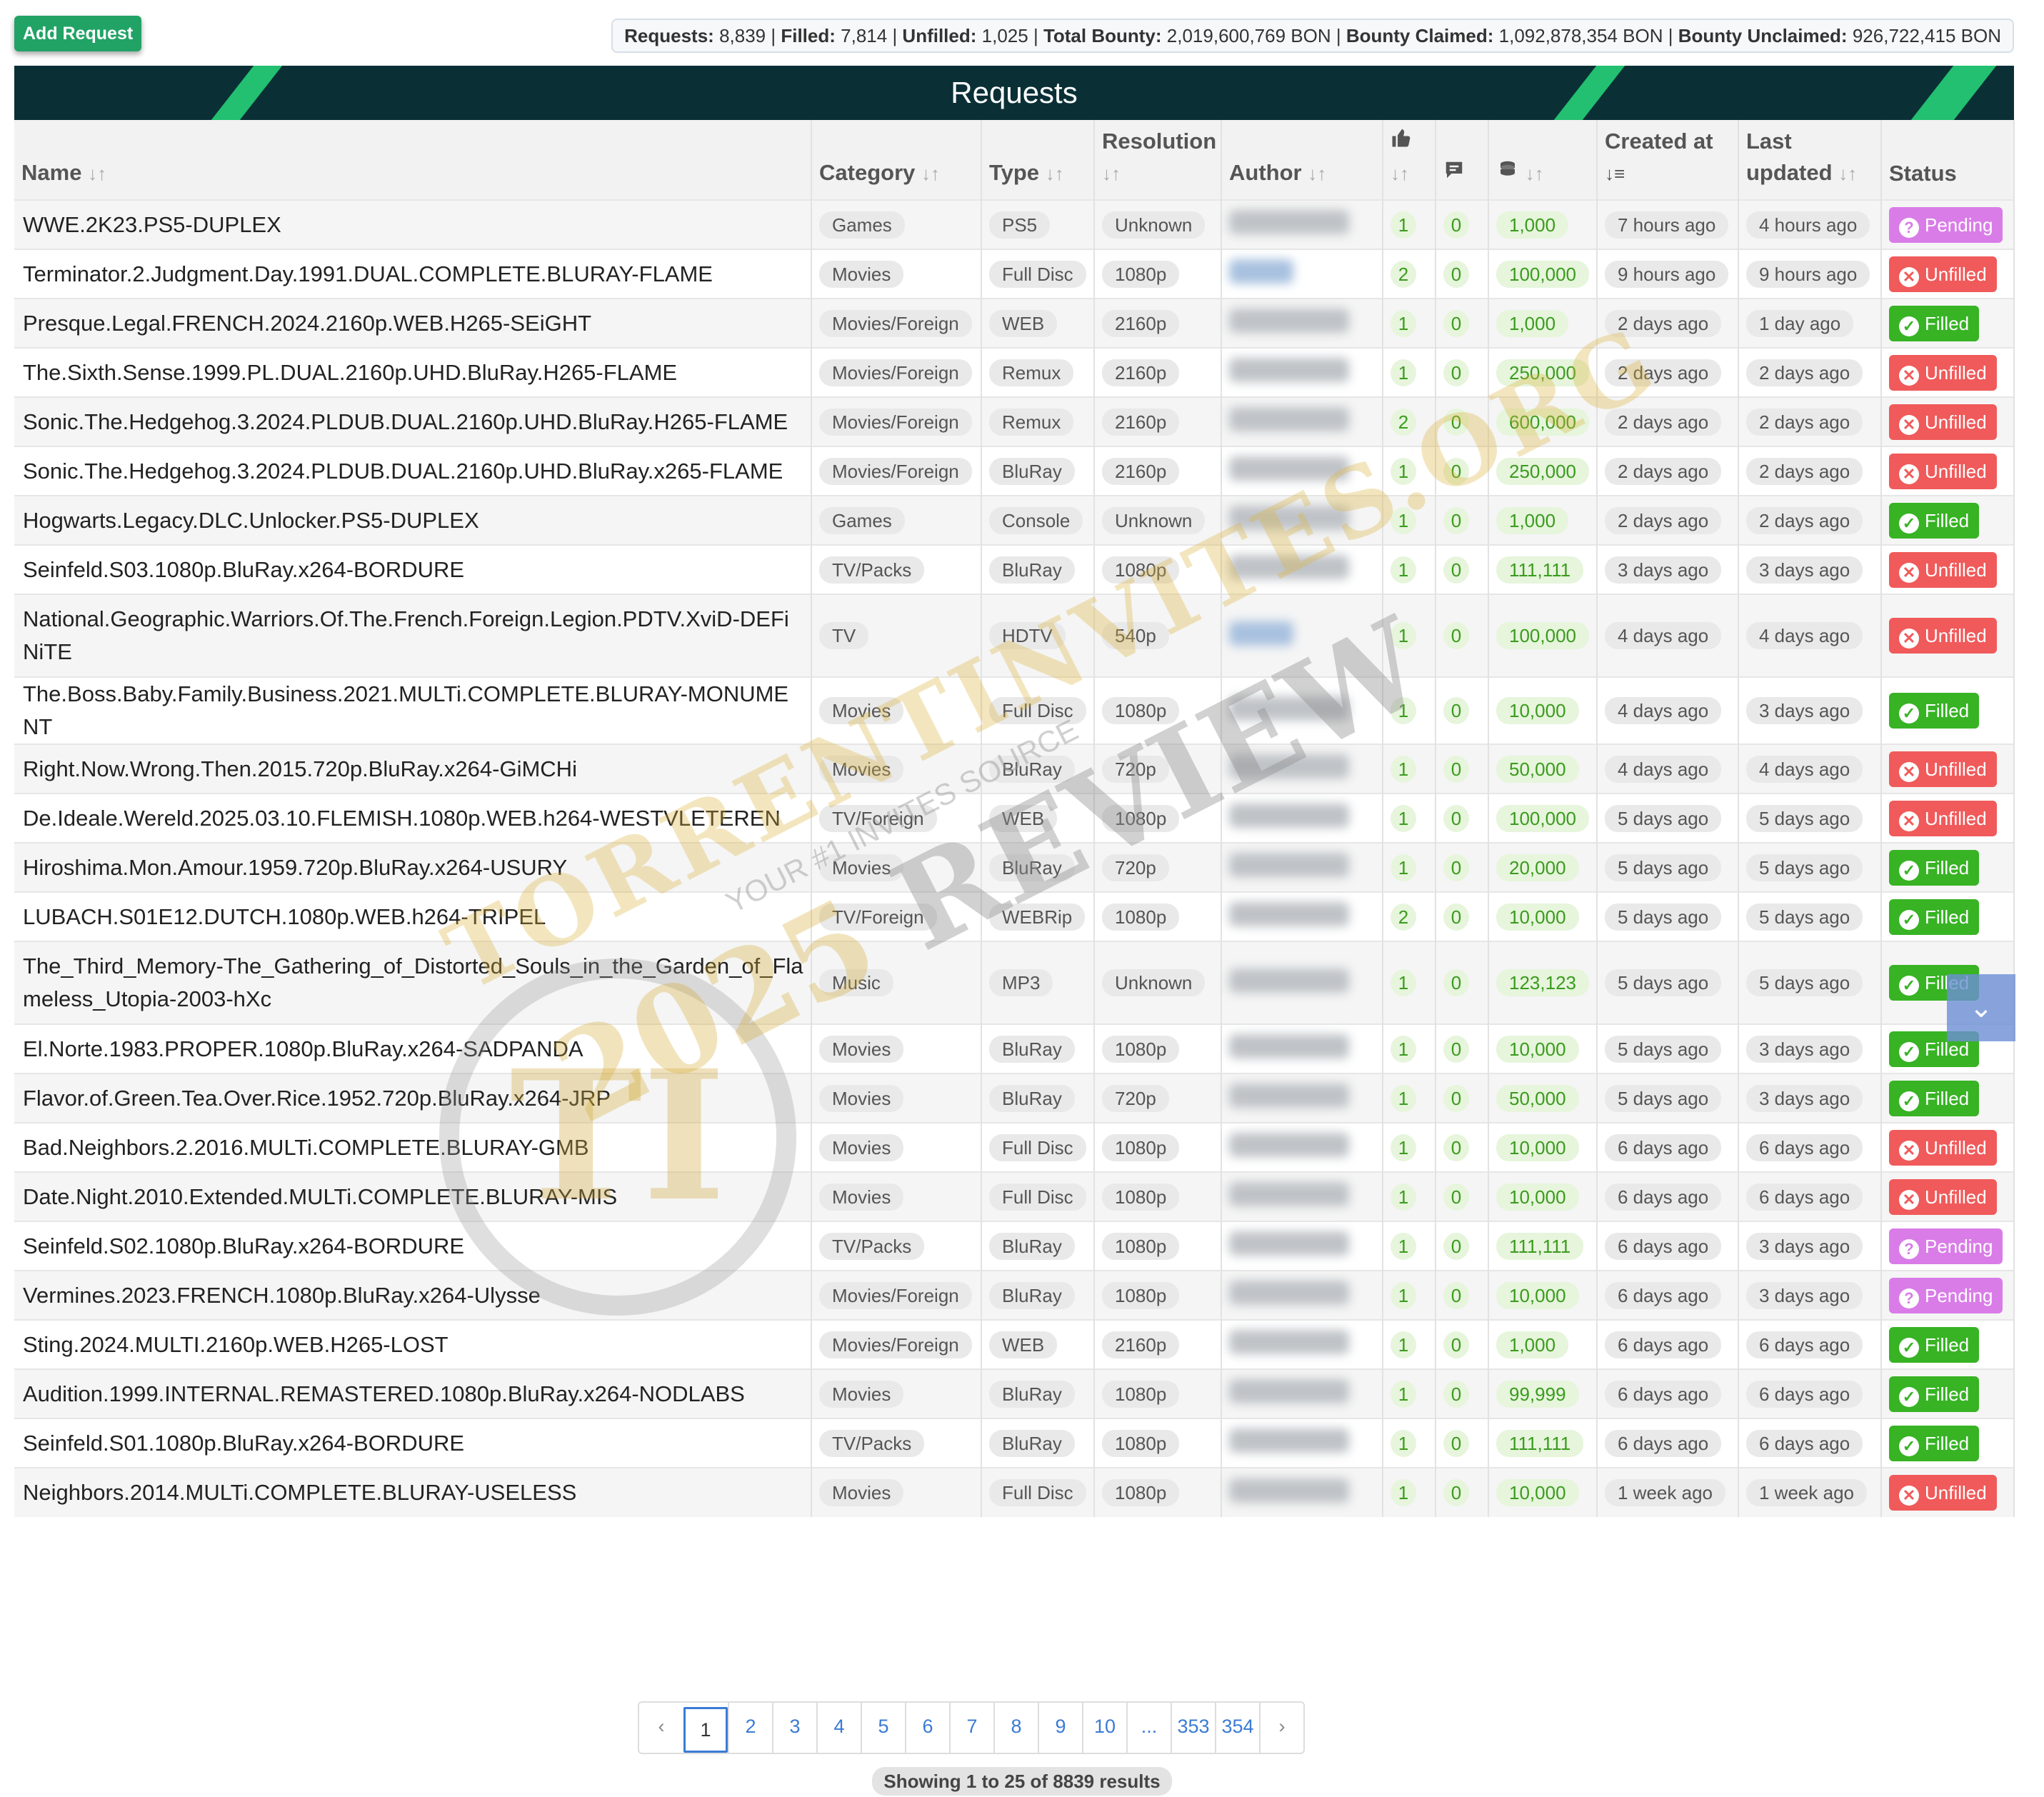 The height and width of the screenshot is (1797, 2044). I want to click on updated-cell: 1 week ago, so click(1810, 1492).